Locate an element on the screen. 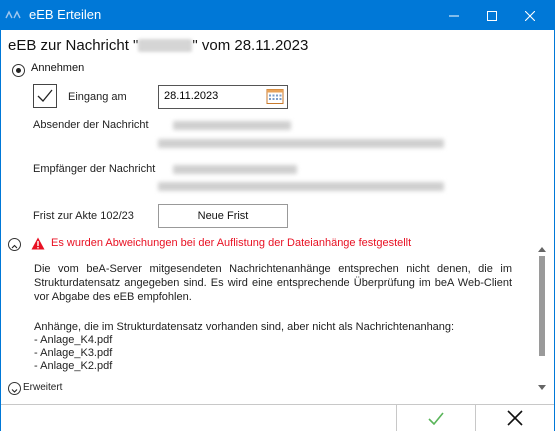  sender-label: Absender der Nachricht is located at coordinates (91, 125).